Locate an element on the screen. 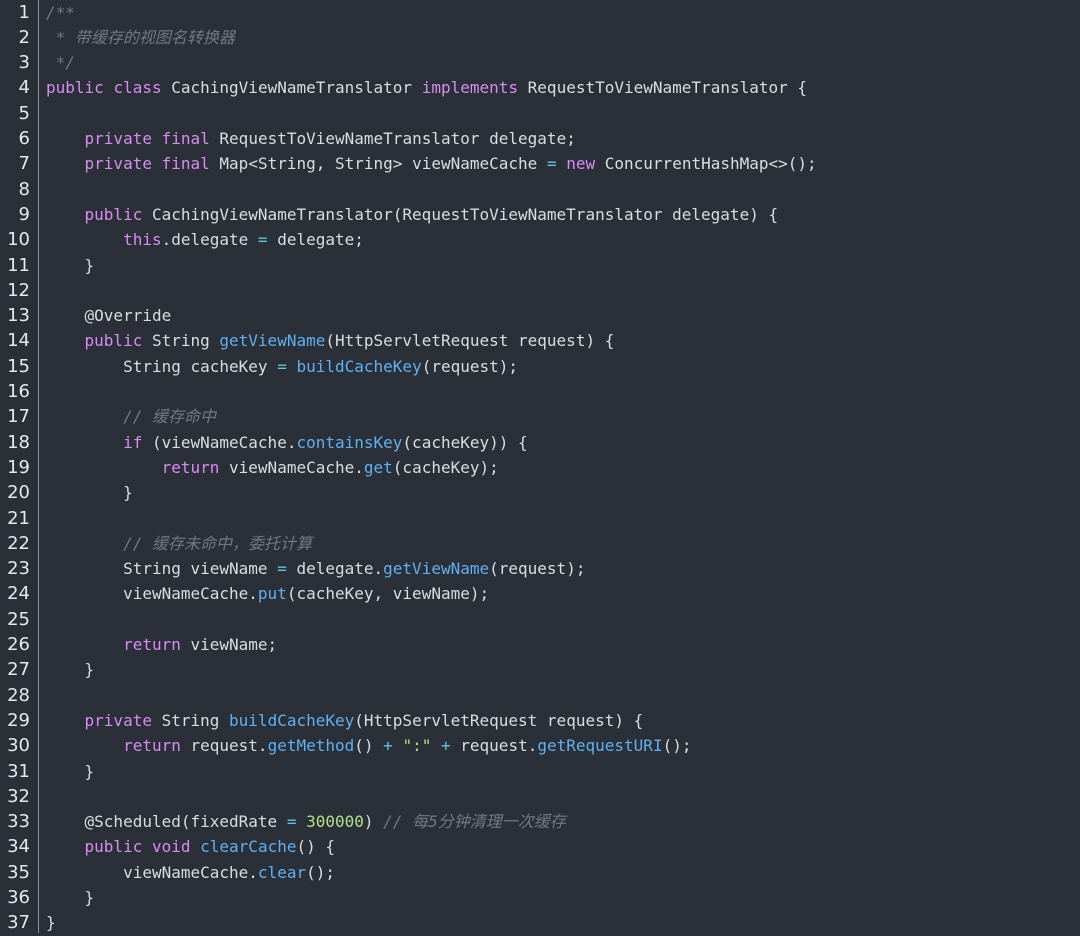 The width and height of the screenshot is (1080, 936). code-token: containsKey is located at coordinates (349, 442).